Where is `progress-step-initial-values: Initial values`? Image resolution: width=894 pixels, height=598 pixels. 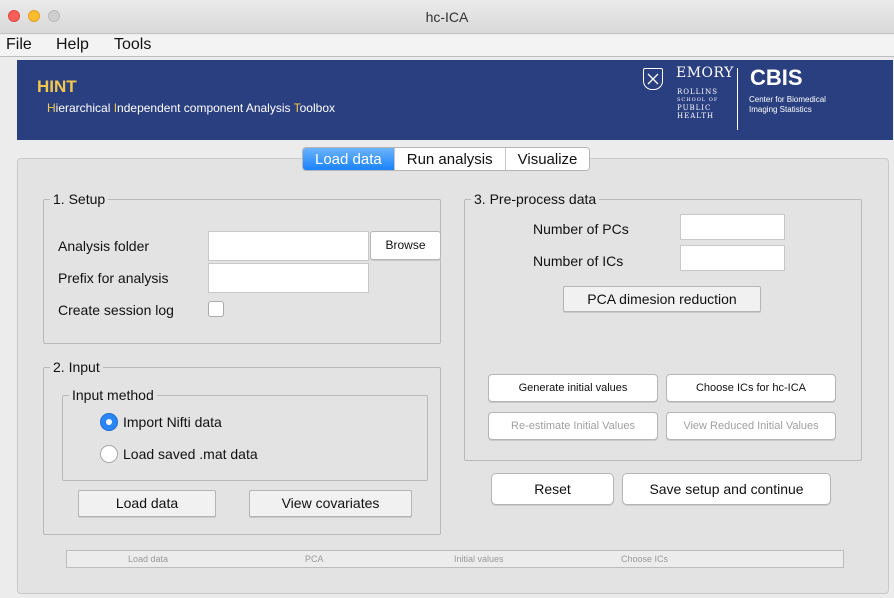
progress-step-initial-values: Initial values is located at coordinates (479, 559).